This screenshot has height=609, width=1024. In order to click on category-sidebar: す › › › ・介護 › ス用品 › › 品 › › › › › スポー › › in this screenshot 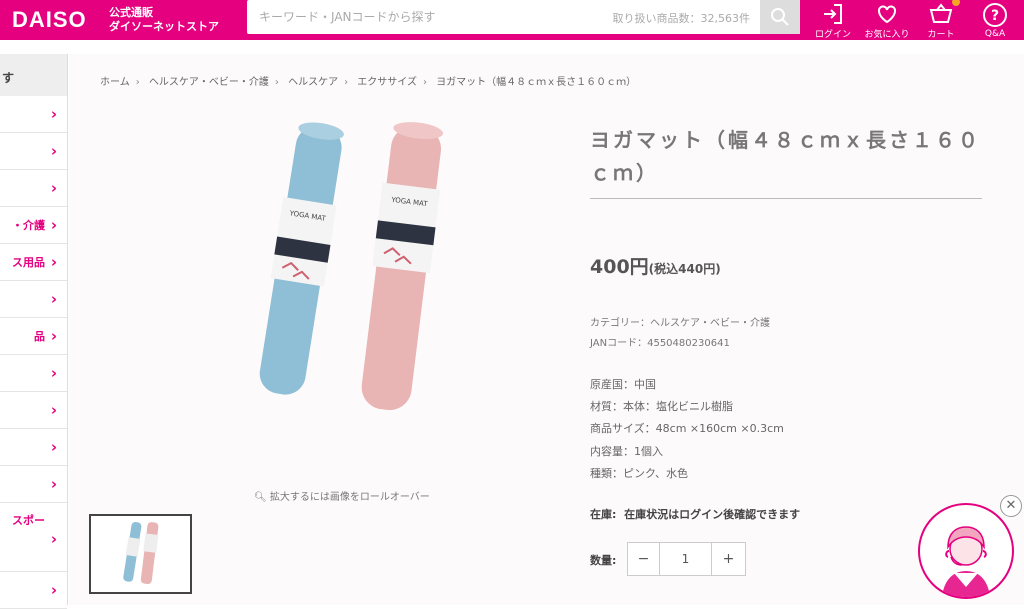, I will do `click(34, 331)`.